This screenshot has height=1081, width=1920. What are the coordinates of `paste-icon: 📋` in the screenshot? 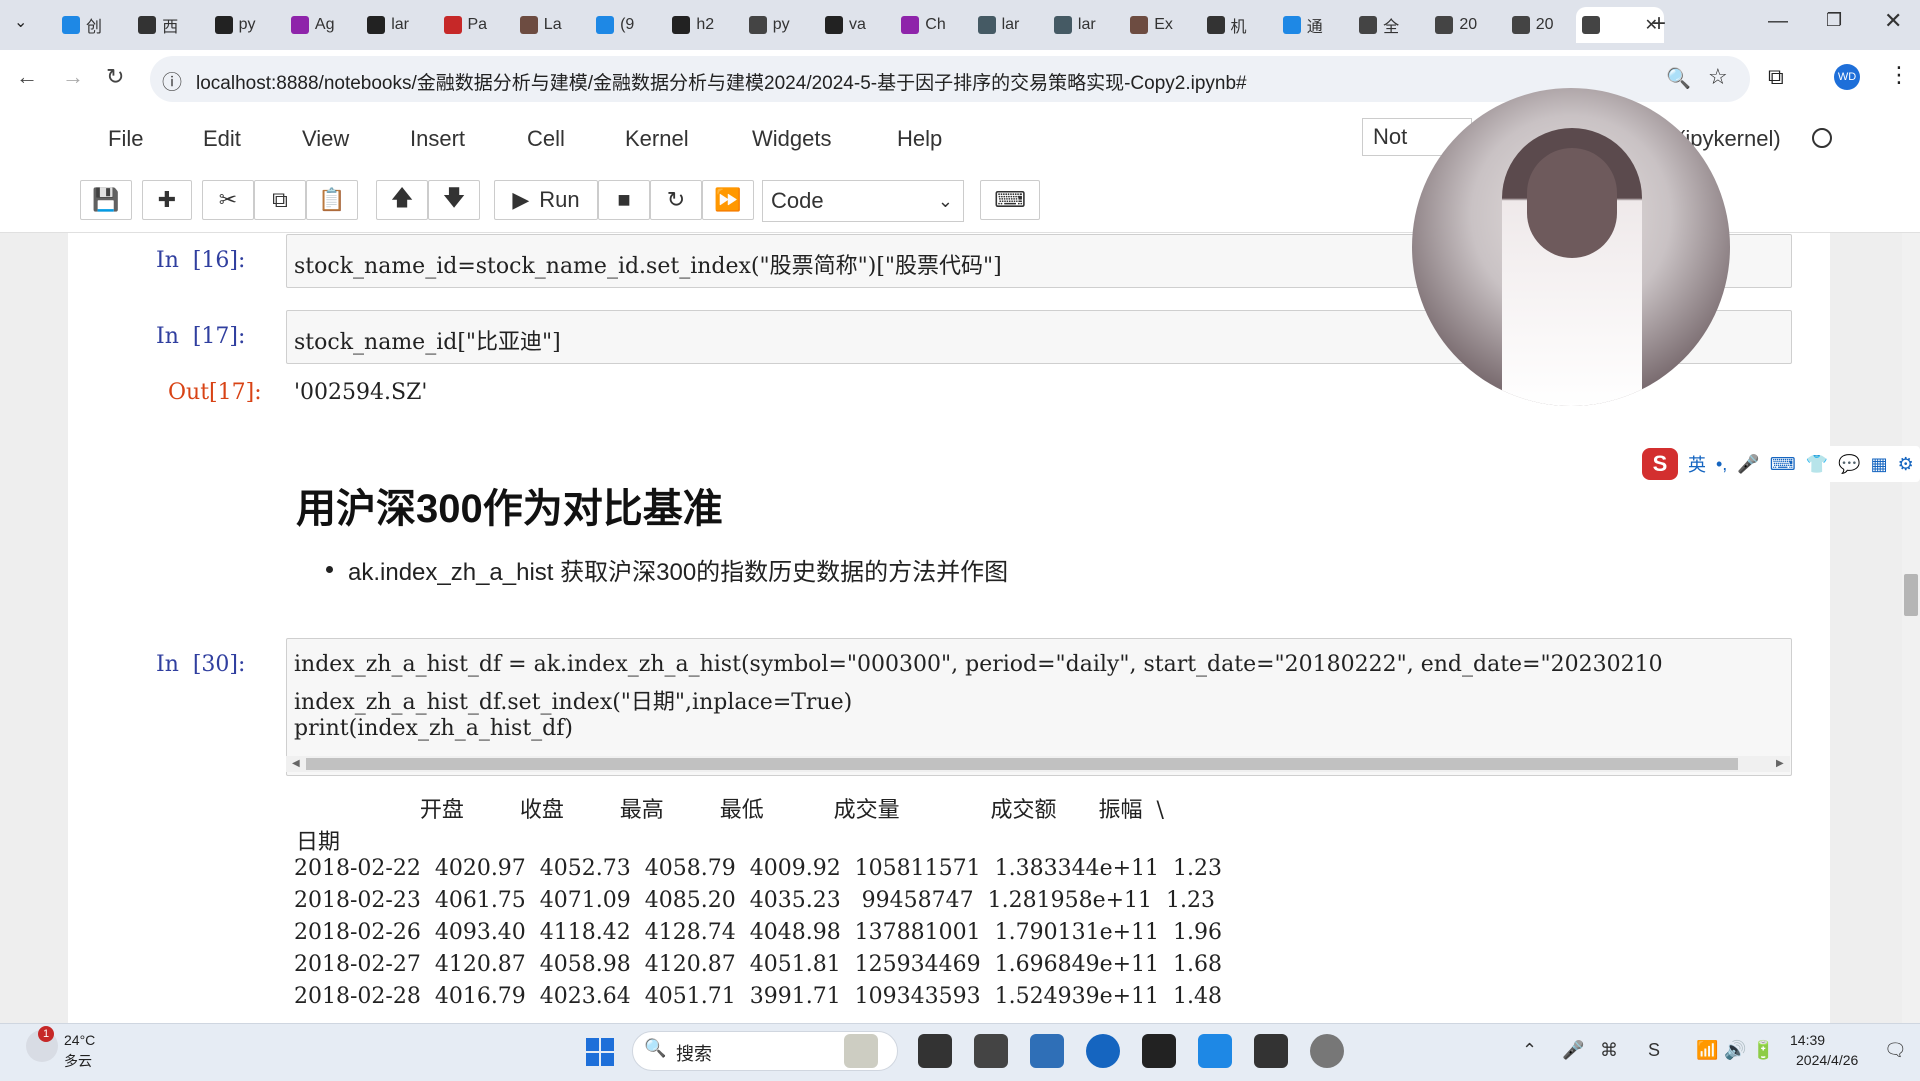 It's located at (332, 200).